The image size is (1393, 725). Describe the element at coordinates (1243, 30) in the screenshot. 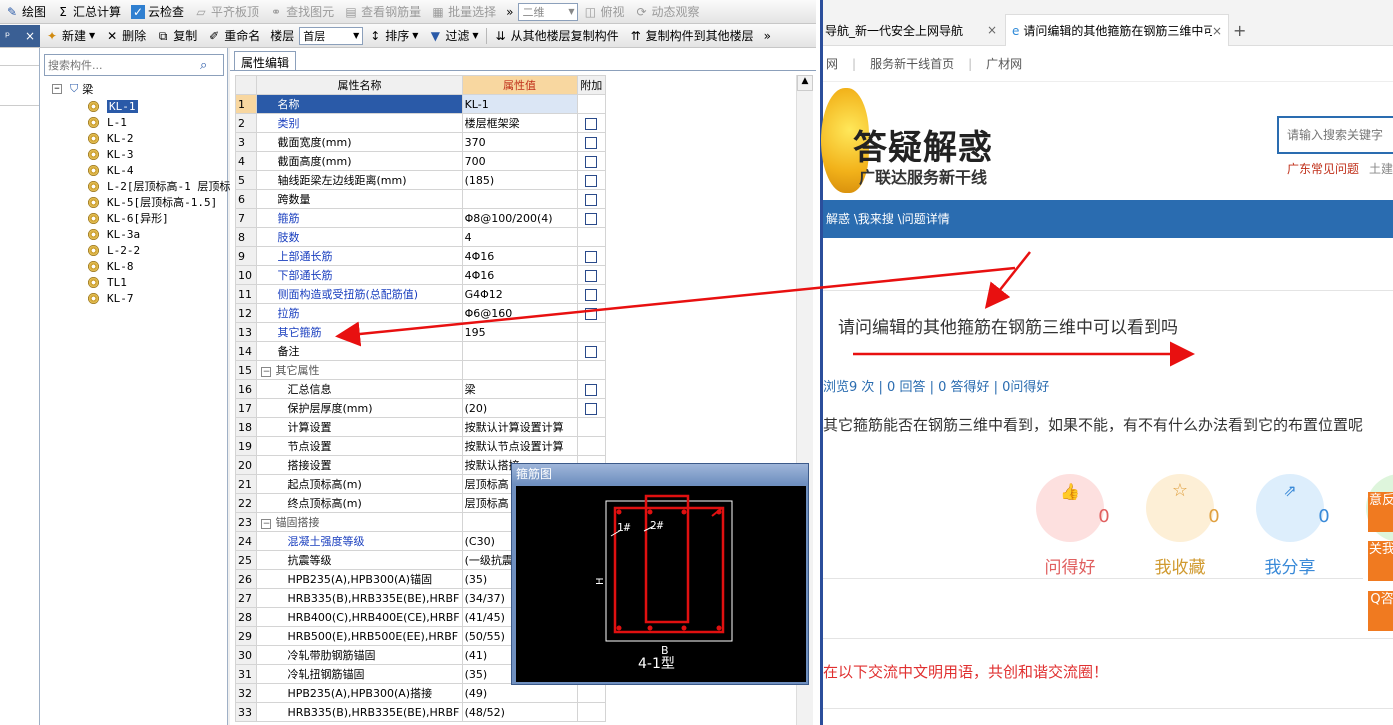

I see `new-tab-button: +` at that location.